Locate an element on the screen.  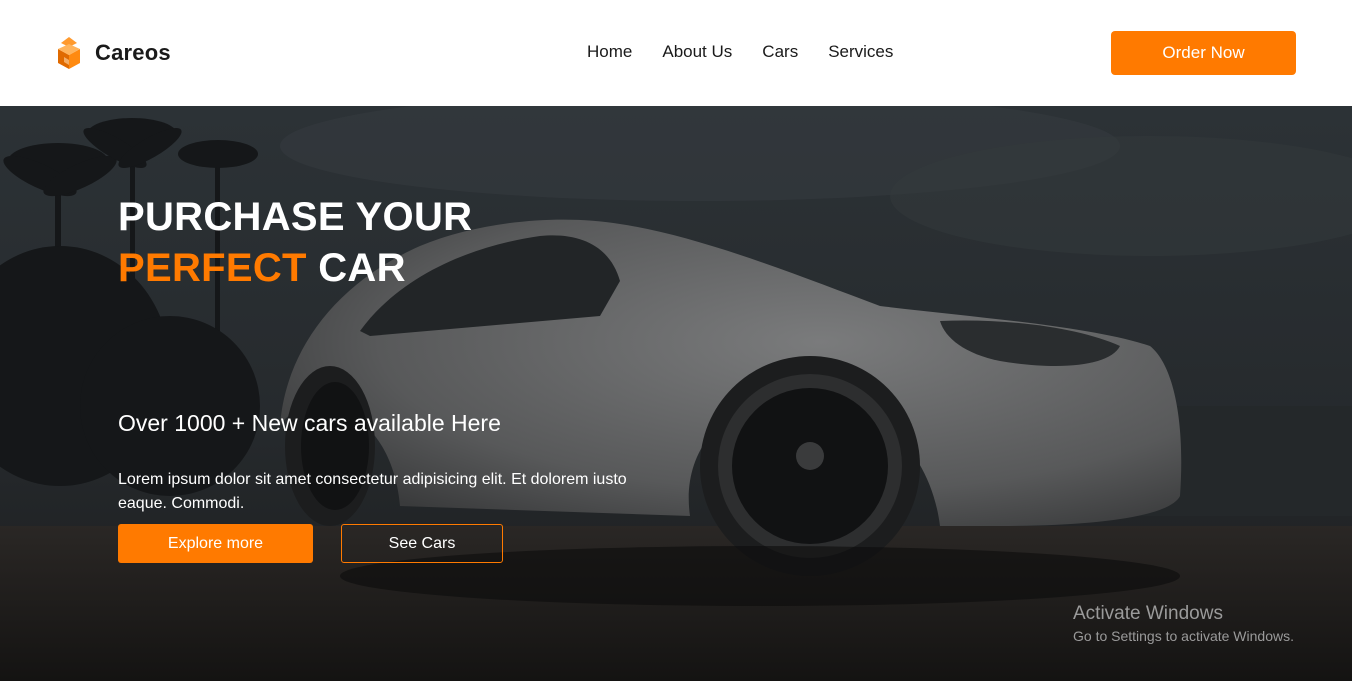
brand-name: Careos is located at coordinates (133, 52).